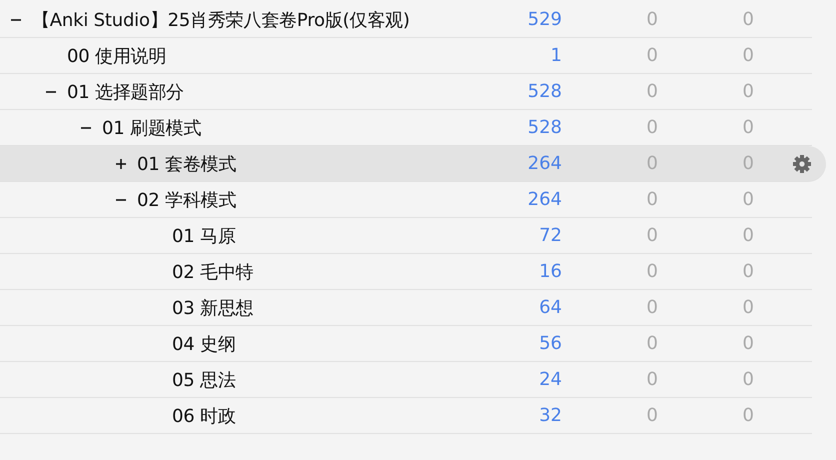  Describe the element at coordinates (204, 236) in the screenshot. I see `deck-name: 01 马原` at that location.